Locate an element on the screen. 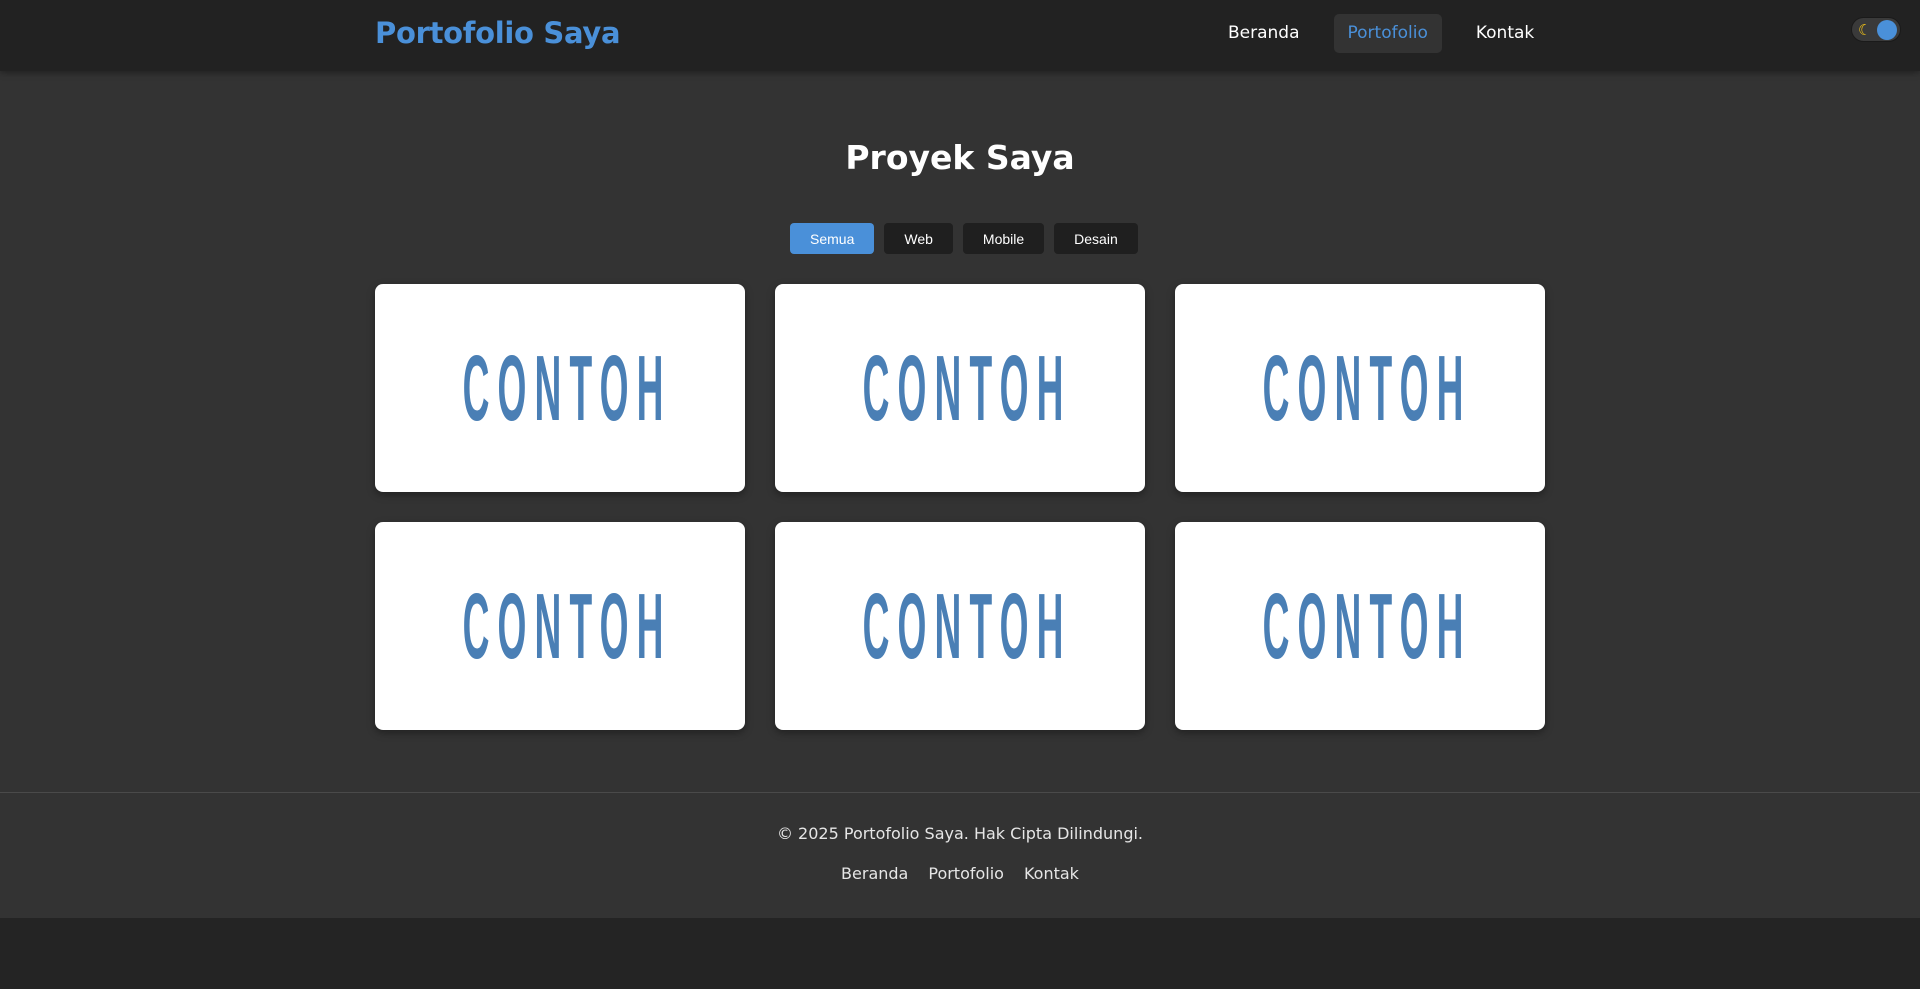  nav-item-beranda: Beranda is located at coordinates (1264, 33).